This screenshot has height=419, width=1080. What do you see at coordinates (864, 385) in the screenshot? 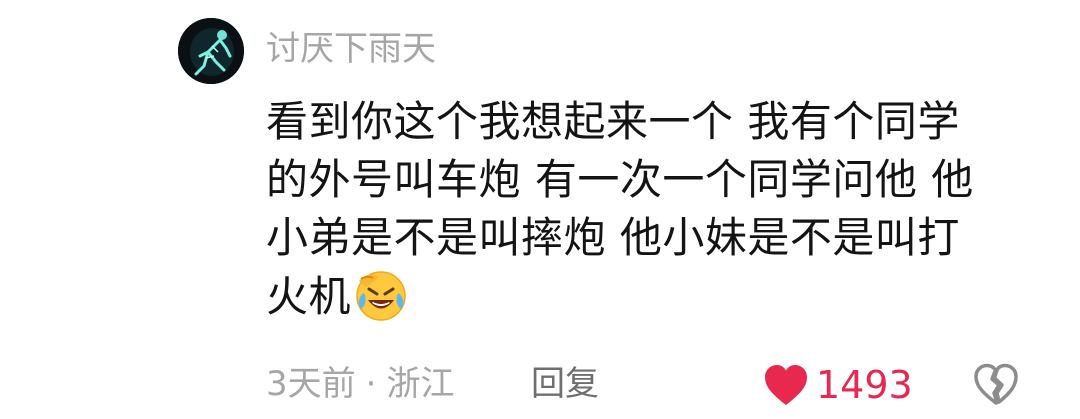
I see `like-count: 1493` at bounding box center [864, 385].